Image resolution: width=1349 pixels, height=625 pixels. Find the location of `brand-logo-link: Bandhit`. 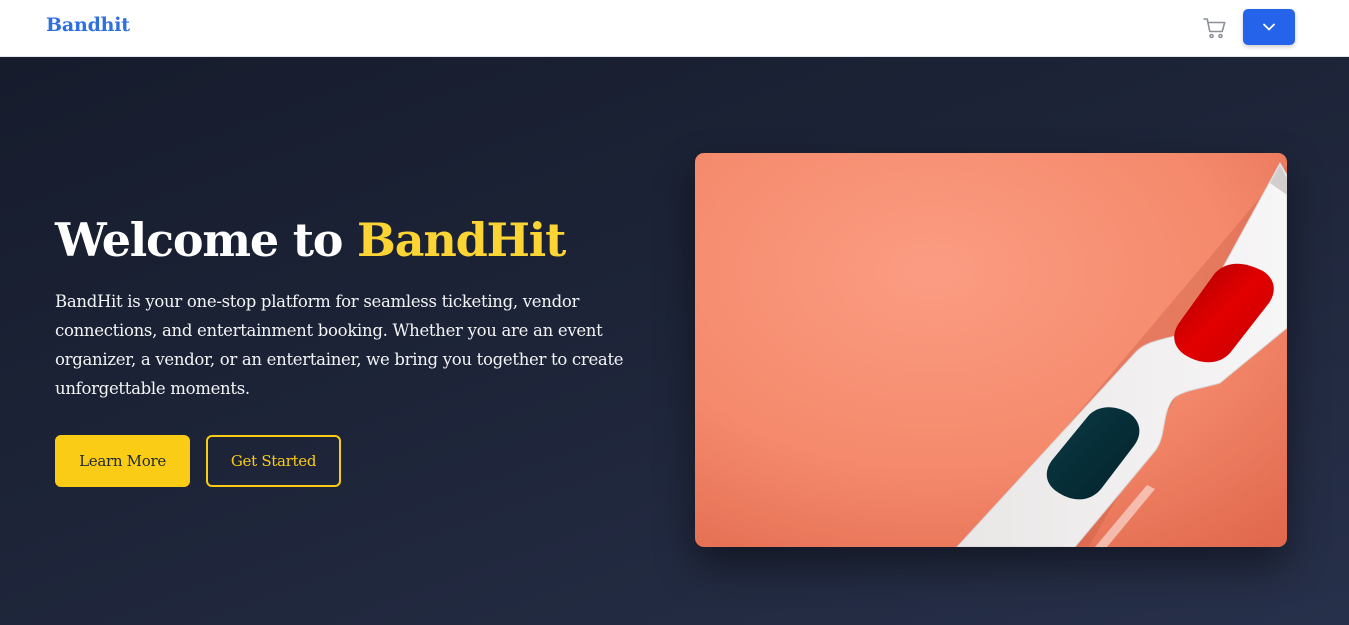

brand-logo-link: Bandhit is located at coordinates (88, 25).